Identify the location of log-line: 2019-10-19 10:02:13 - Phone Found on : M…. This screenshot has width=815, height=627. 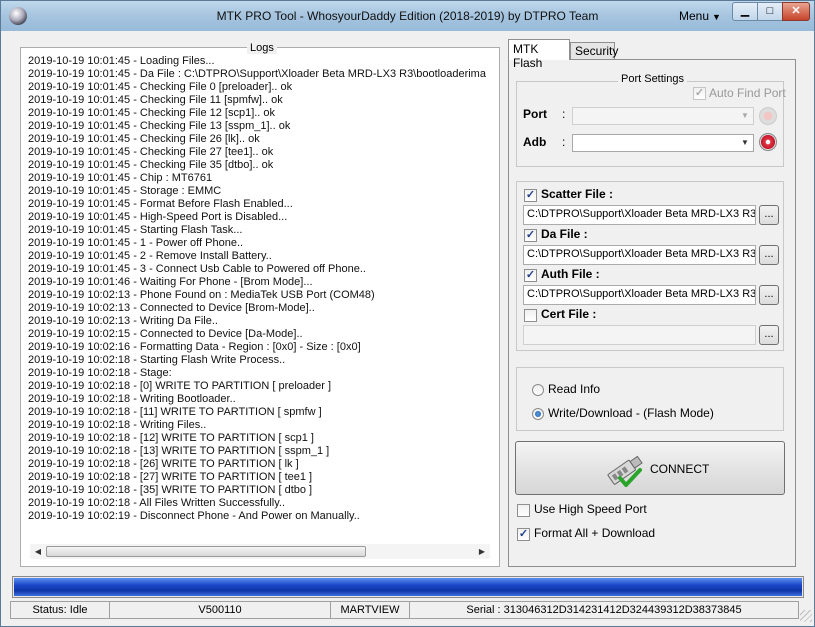
(201, 295).